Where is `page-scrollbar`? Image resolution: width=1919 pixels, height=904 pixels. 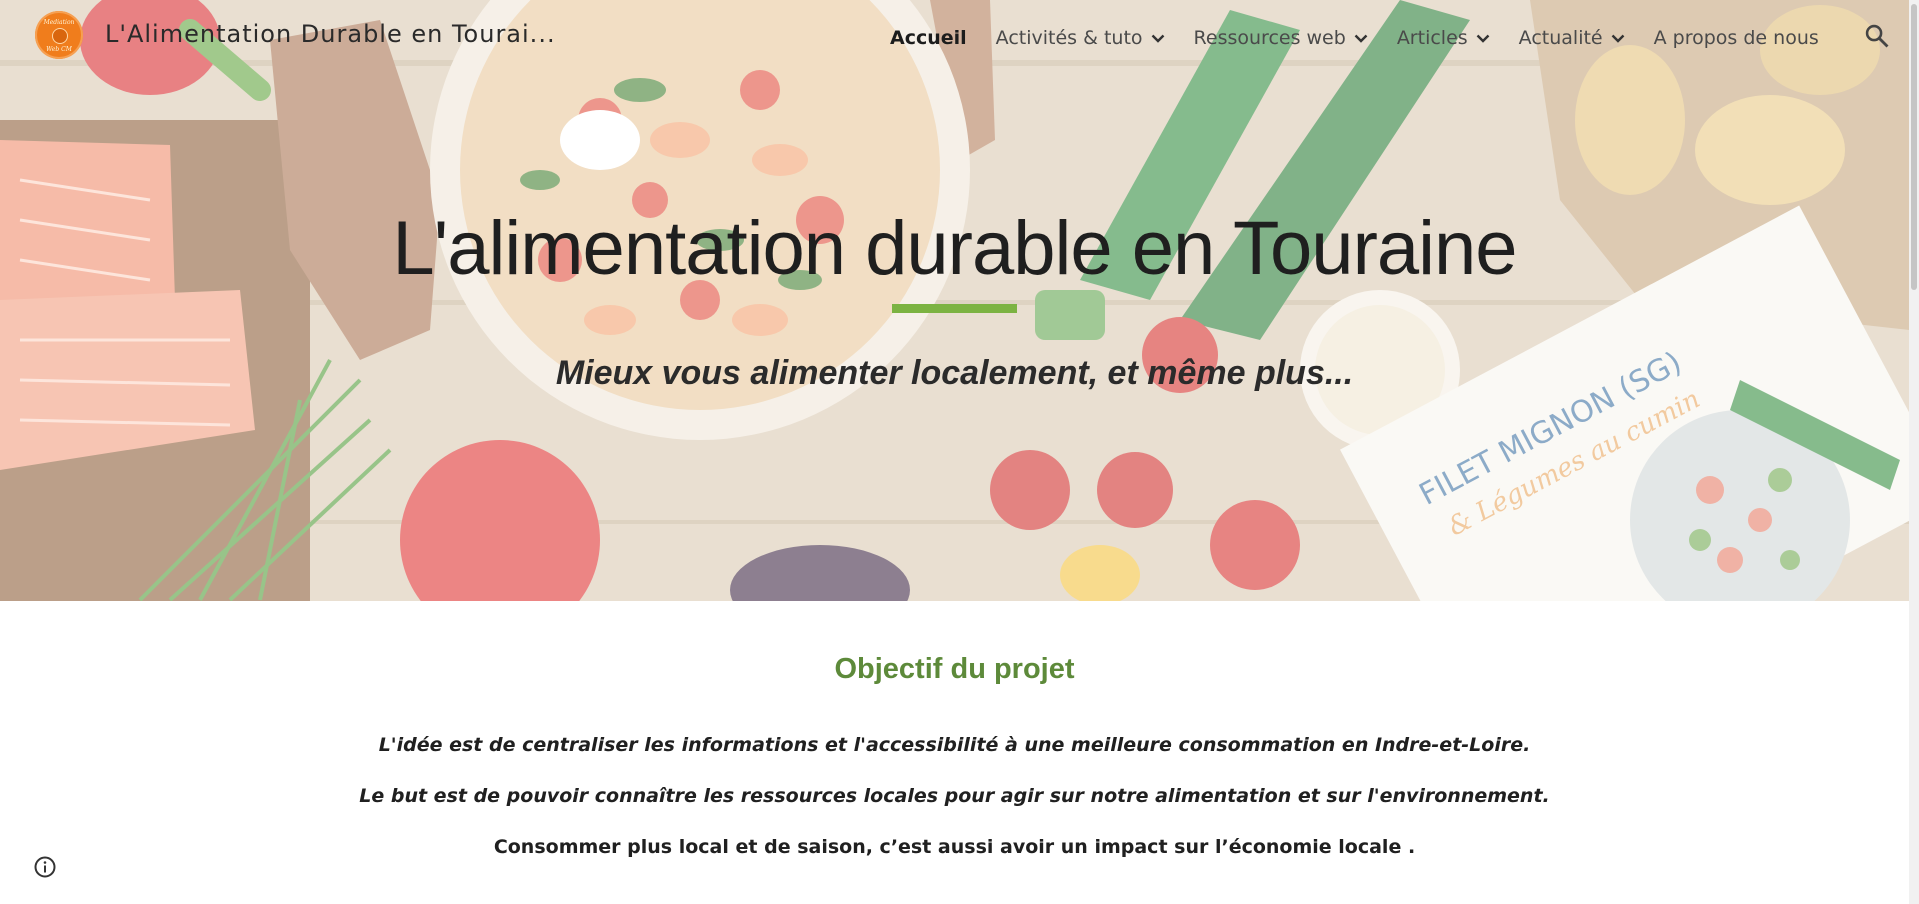
page-scrollbar is located at coordinates (1914, 452).